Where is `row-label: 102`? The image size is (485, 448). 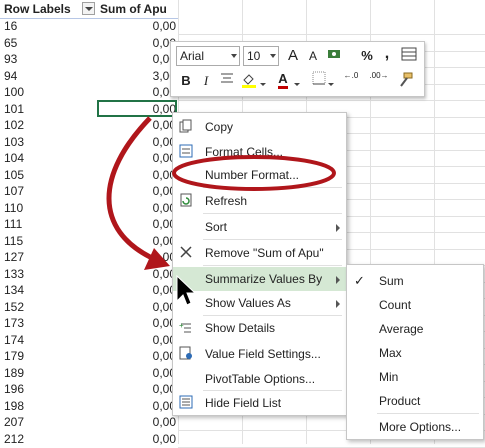
row-label: 102 is located at coordinates (49, 125).